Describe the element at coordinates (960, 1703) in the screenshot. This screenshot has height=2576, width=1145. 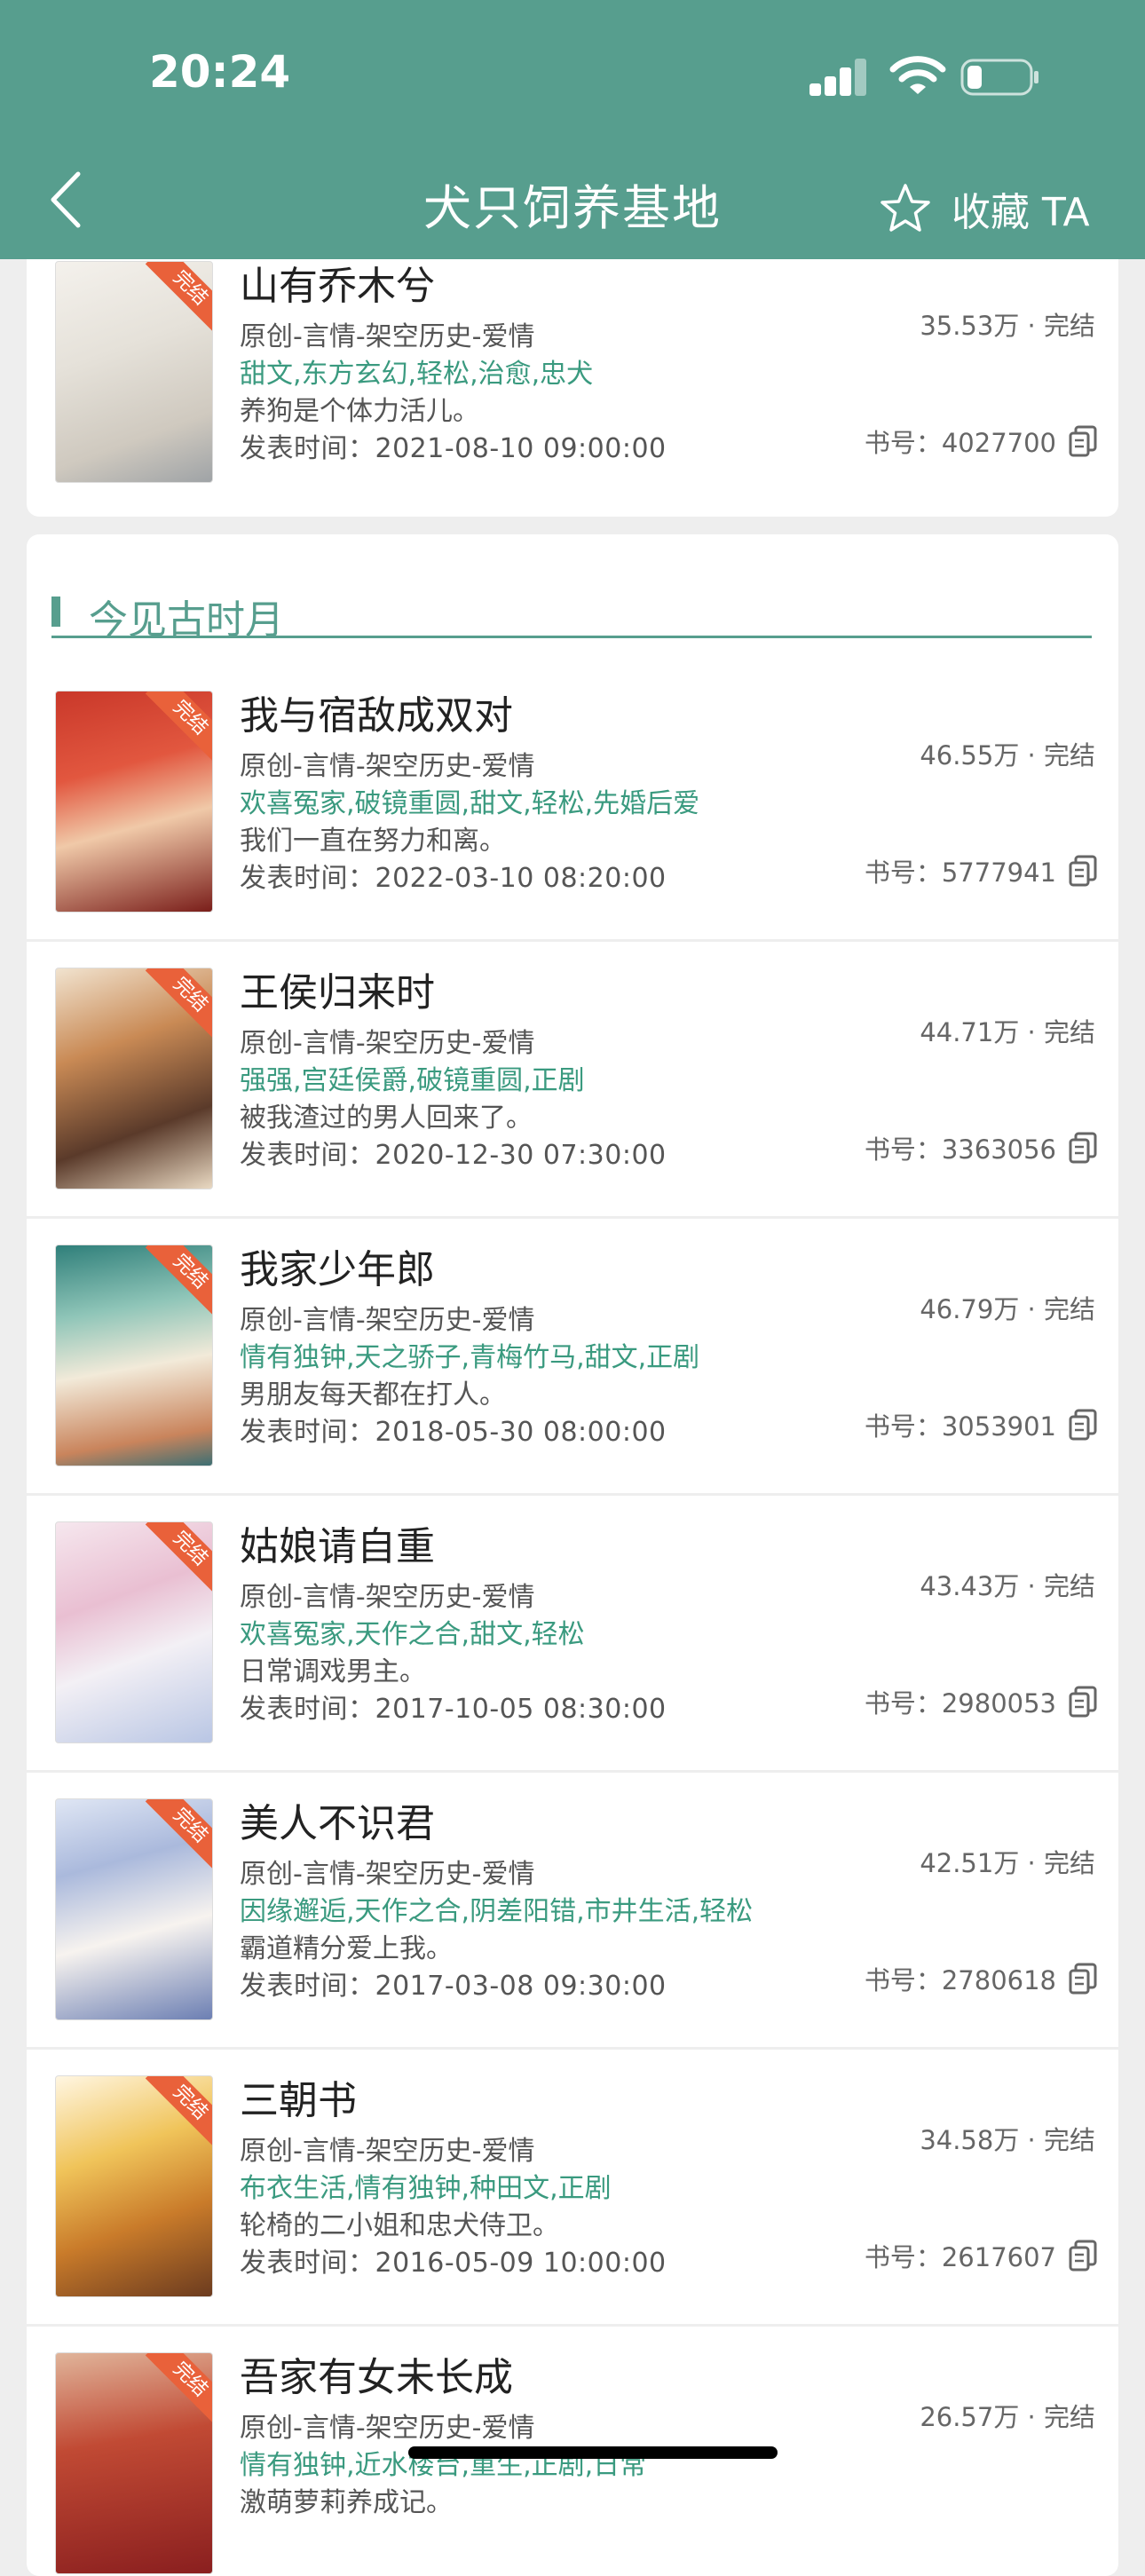
I see `book-id-text: 书号：2980053` at that location.